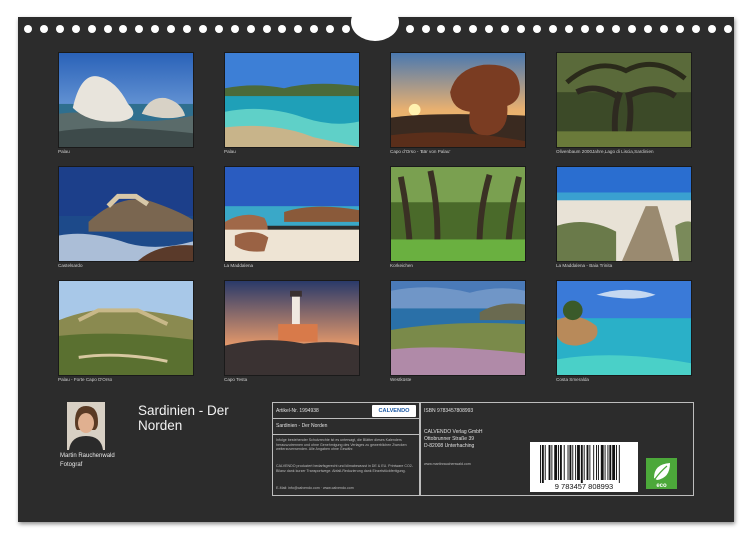 Image resolution: width=750 pixels, height=540 pixels. I want to click on hanger-notch, so click(375, 22).